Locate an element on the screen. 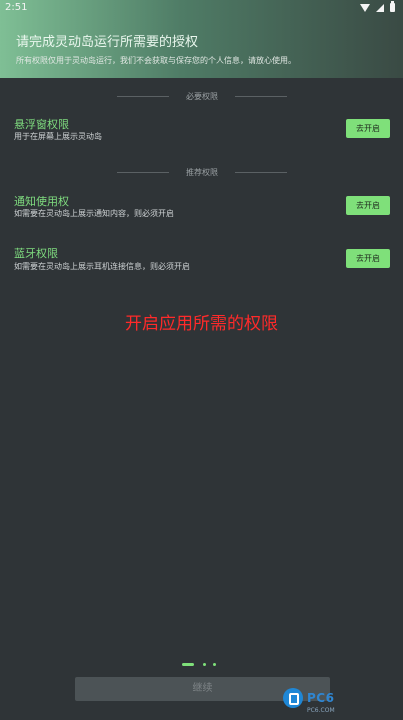 The width and height of the screenshot is (403, 720). signal-icon is located at coordinates (380, 7).